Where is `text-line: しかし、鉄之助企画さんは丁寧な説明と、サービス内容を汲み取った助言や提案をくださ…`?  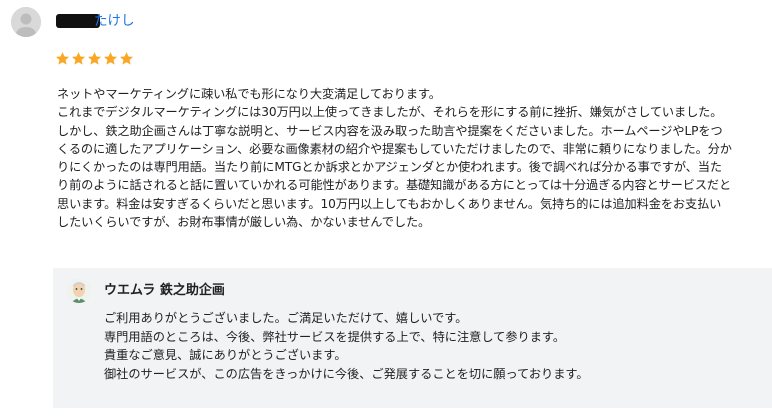 text-line: しかし、鉄之助企画さんは丁寧な説明と、サービス内容を汲み取った助言や提案をくださ… is located at coordinates (390, 130).